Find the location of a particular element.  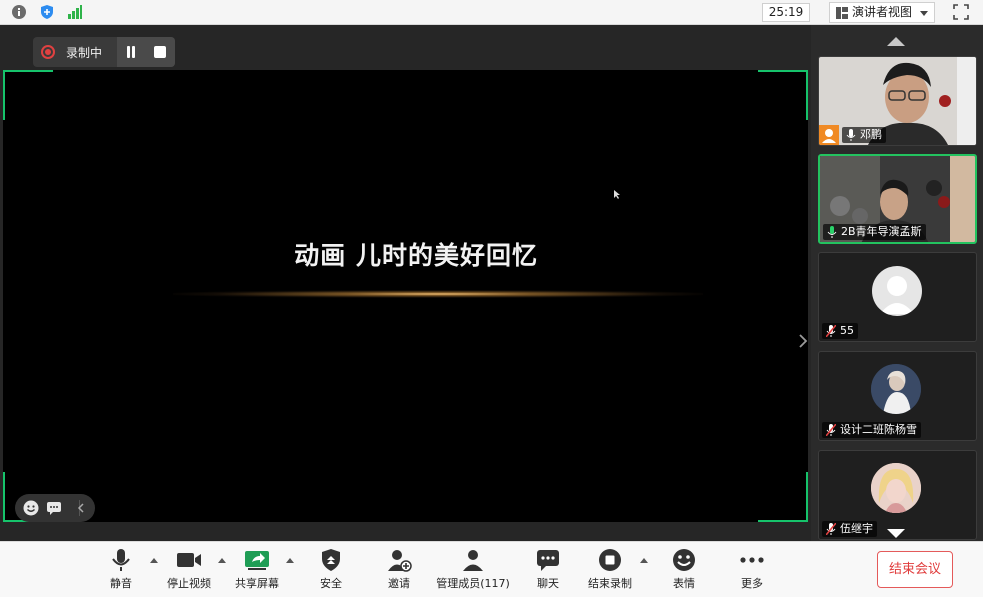

slide-glow-line is located at coordinates (438, 294).